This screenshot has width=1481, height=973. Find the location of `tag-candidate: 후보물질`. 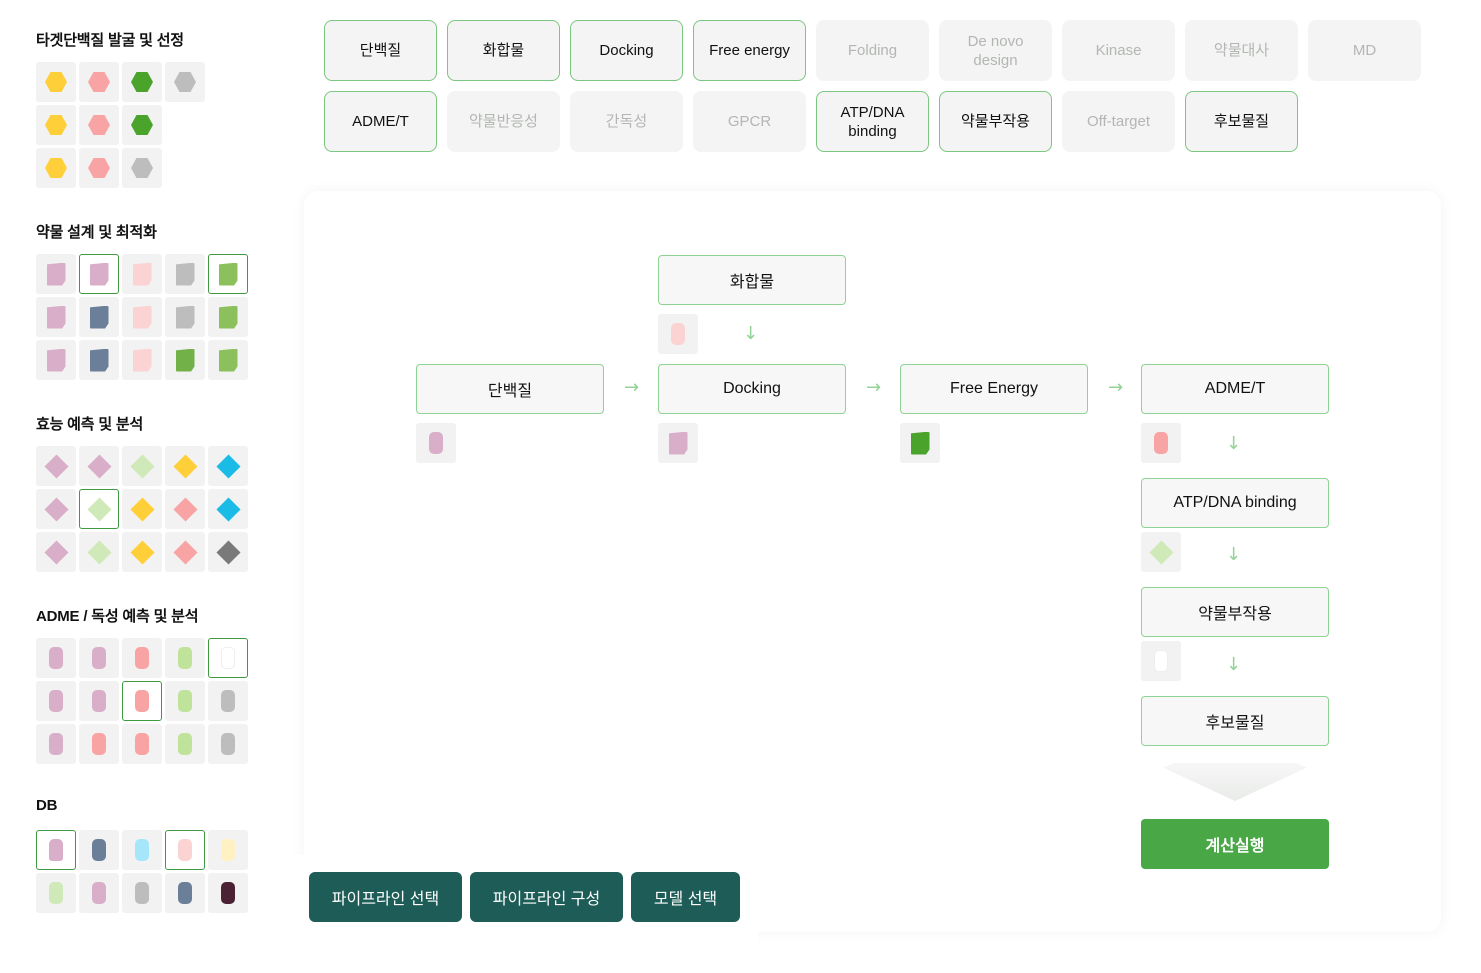

tag-candidate: 후보물질 is located at coordinates (1241, 121).